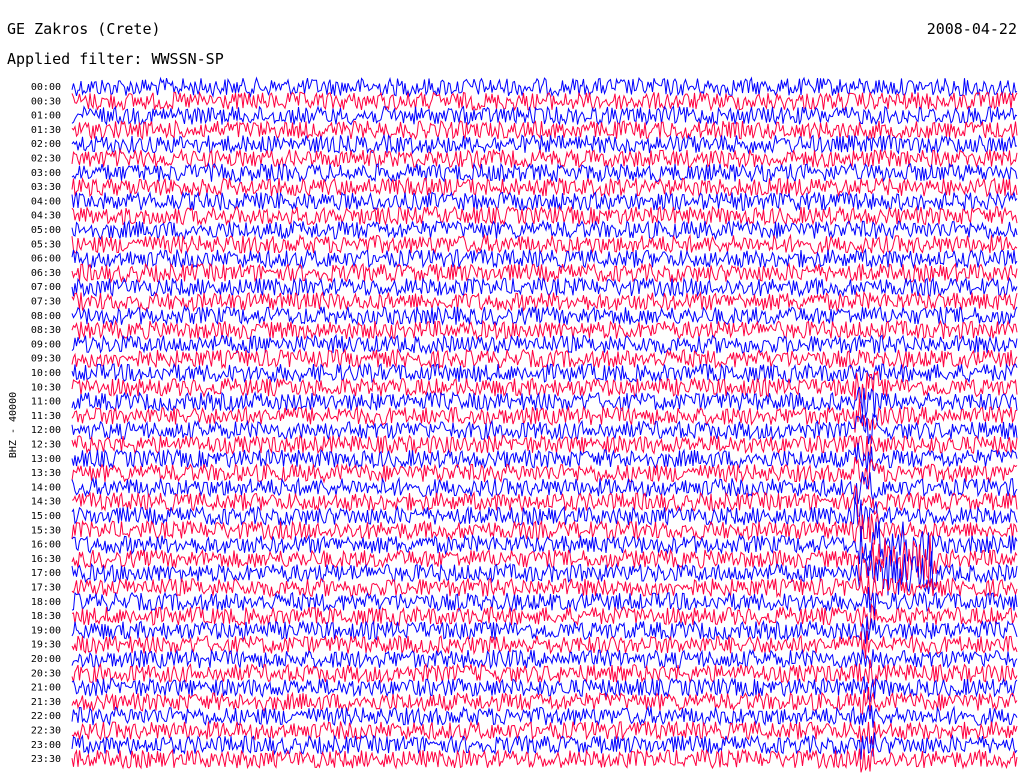 The height and width of the screenshot is (780, 1024). Describe the element at coordinates (46, 473) in the screenshot. I see `tick-label: 13:30` at that location.